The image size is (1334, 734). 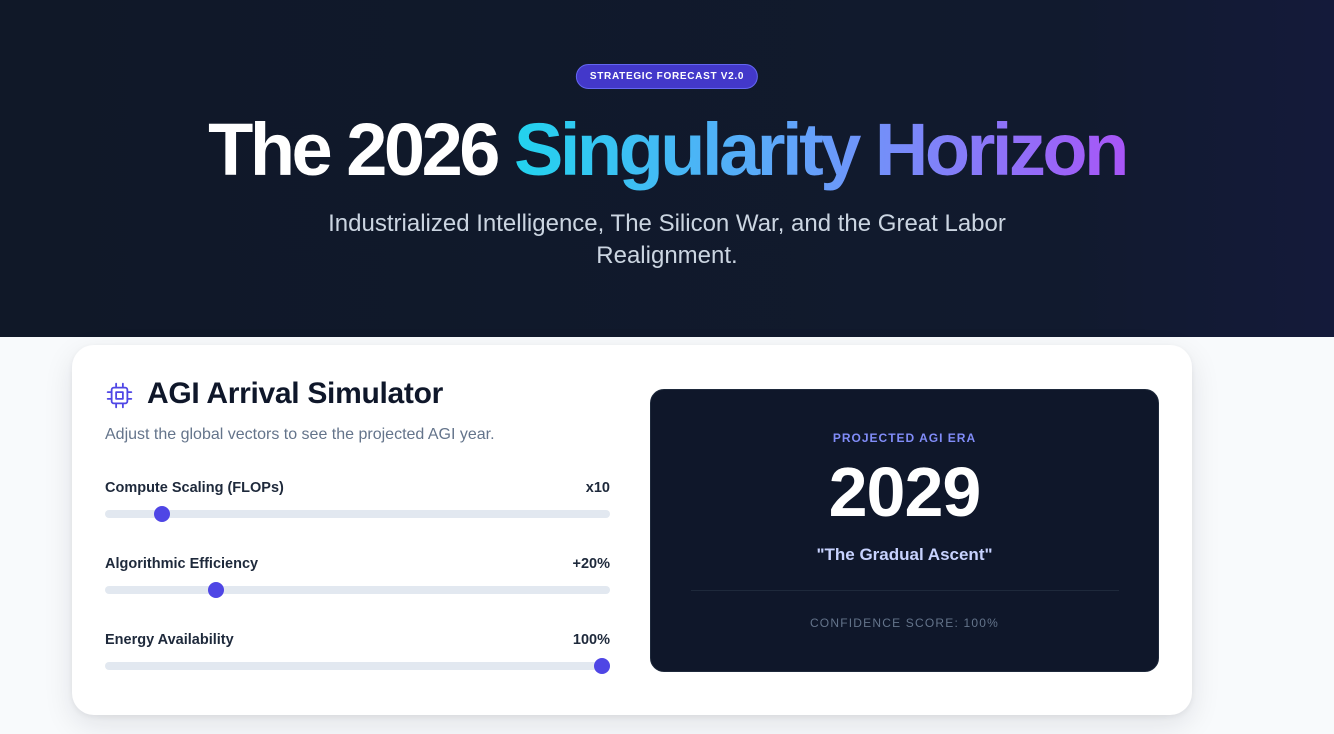 What do you see at coordinates (194, 488) in the screenshot?
I see `compute-scaling-label: Compute Scaling (FLOPs)` at bounding box center [194, 488].